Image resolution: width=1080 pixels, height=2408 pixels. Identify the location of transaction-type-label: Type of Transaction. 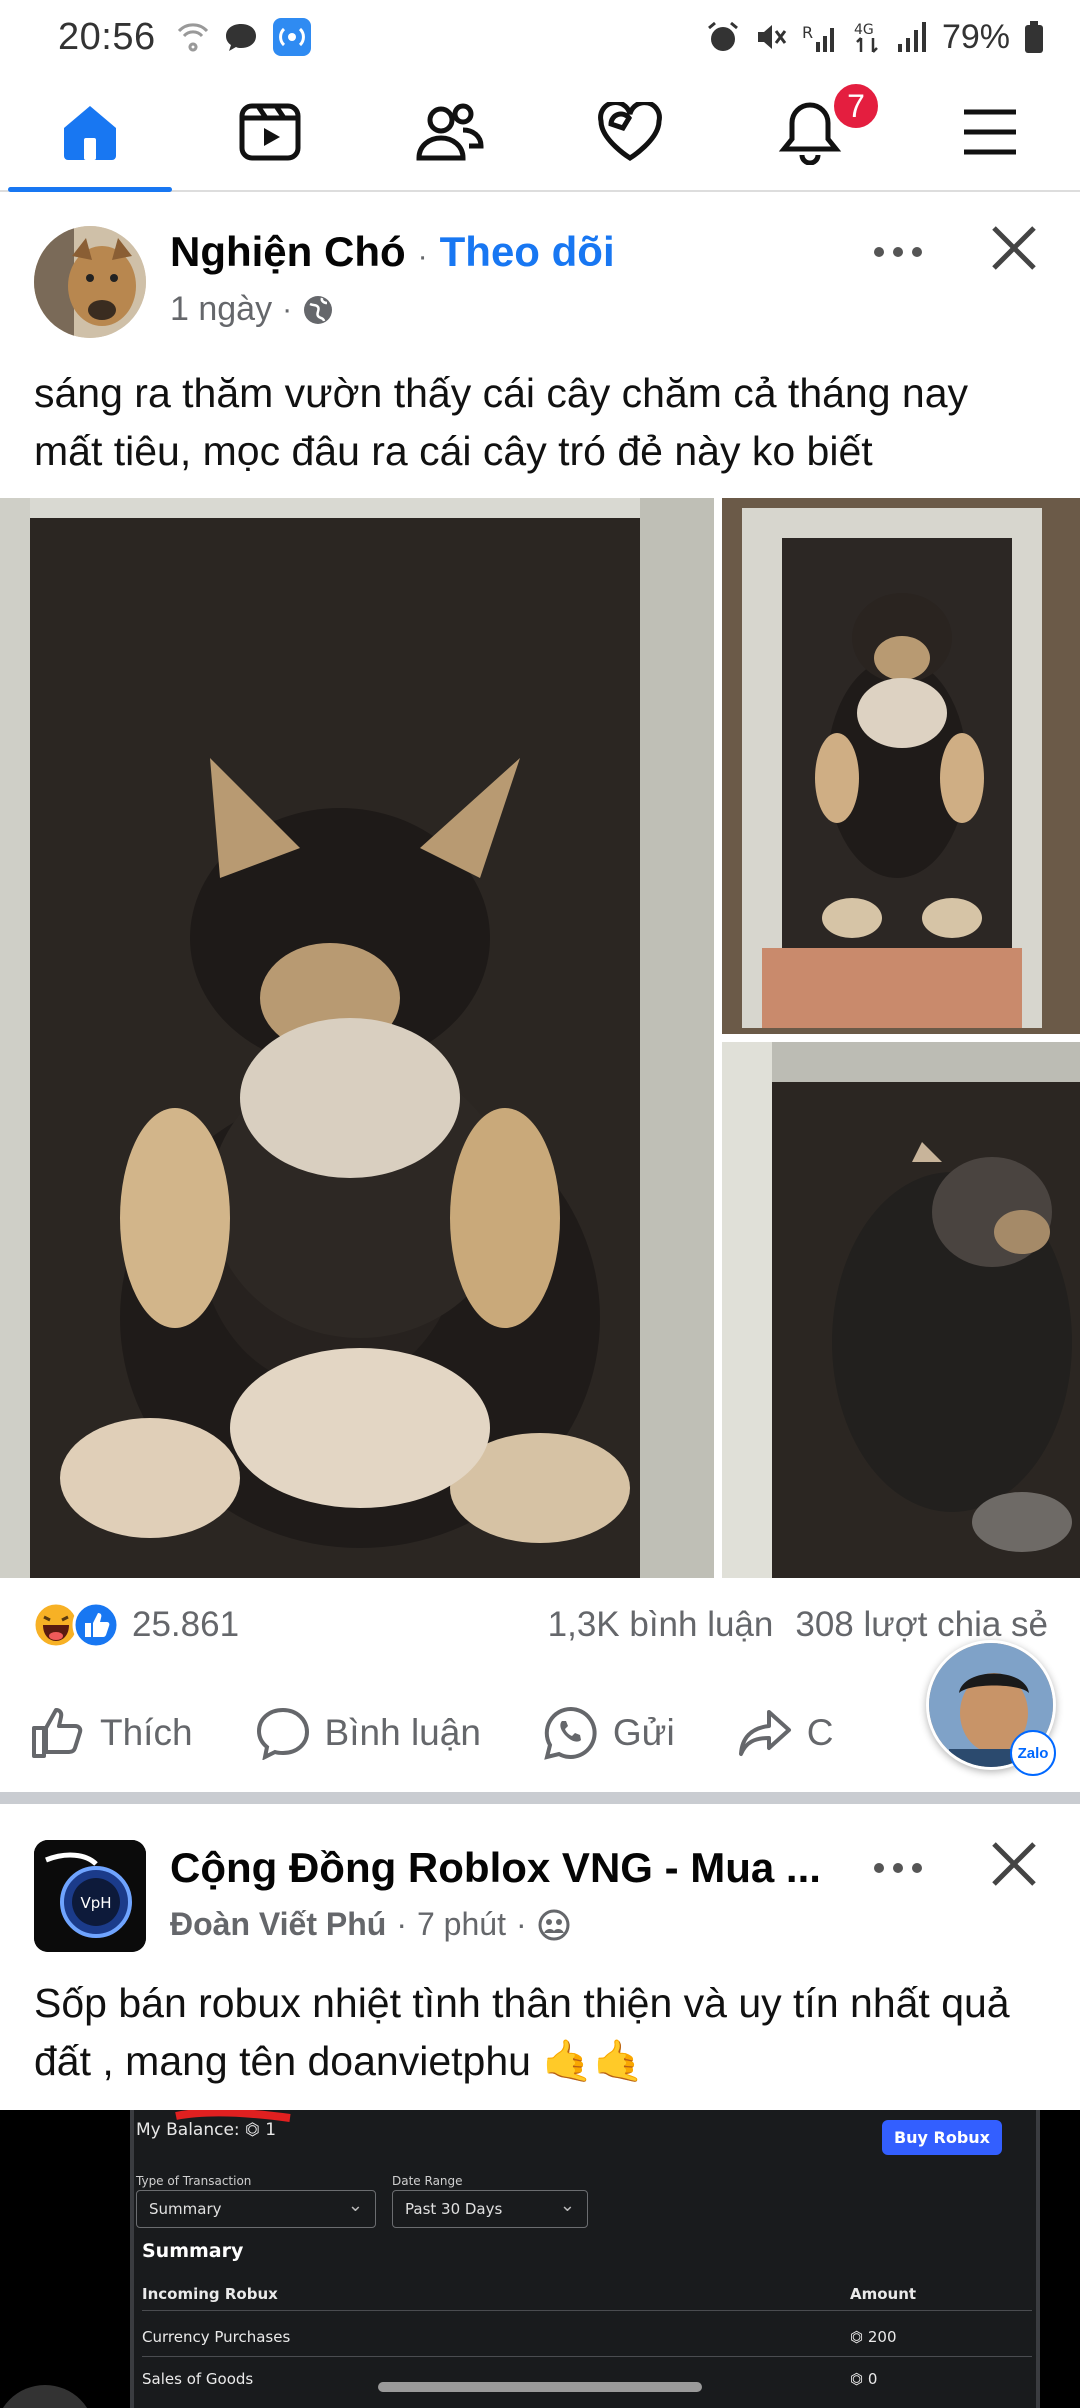
(194, 2181).